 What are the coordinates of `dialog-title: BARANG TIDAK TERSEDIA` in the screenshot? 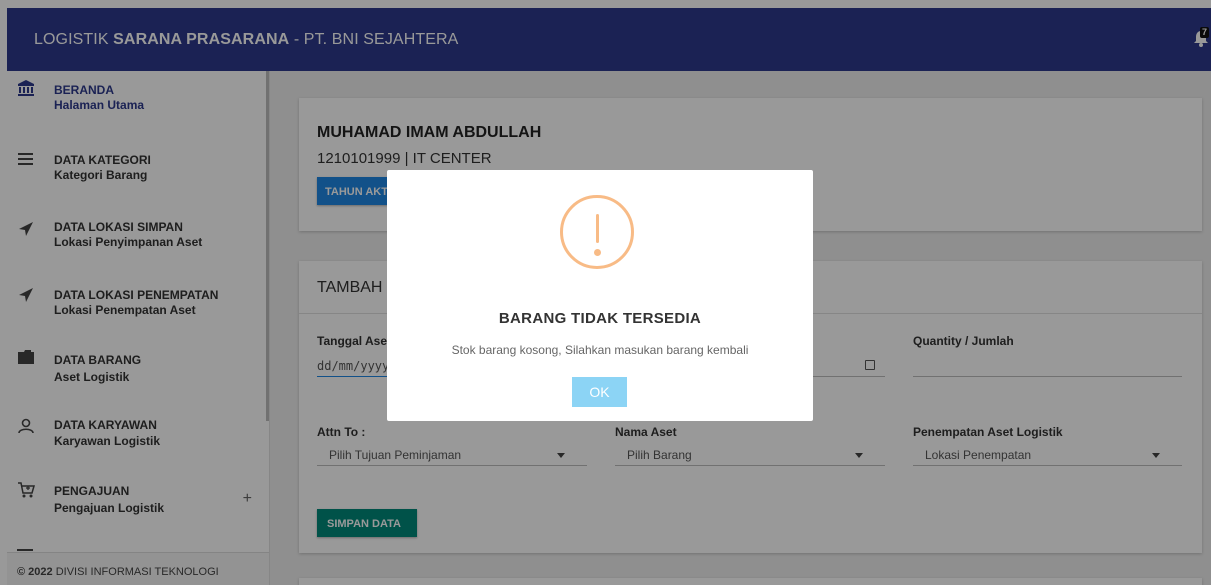 It's located at (600, 318).